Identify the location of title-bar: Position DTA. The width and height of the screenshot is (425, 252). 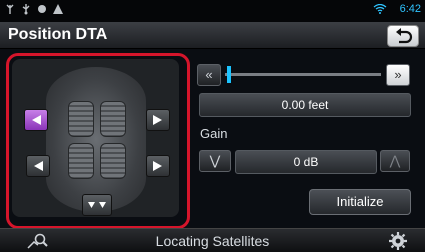
(212, 35).